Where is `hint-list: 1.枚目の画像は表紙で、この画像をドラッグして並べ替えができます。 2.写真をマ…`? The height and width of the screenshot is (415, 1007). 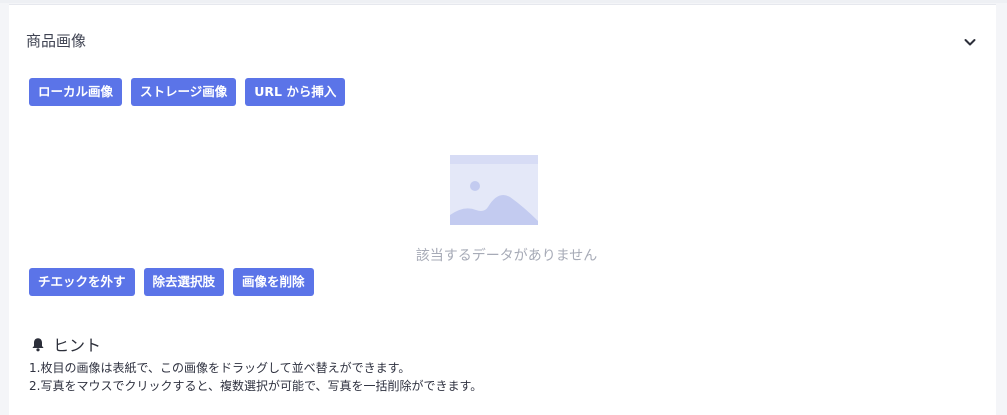
hint-list: 1.枚目の画像は表紙で、この画像をドラッグして並べ替えができます。 2.写真をマ… is located at coordinates (255, 377).